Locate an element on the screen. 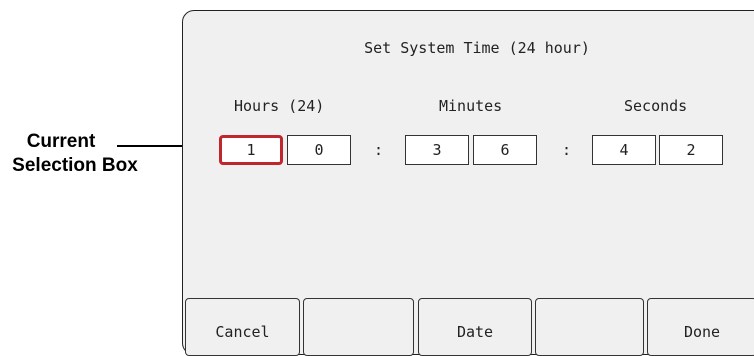 This screenshot has height=356, width=754. date-button: Date is located at coordinates (475, 327).